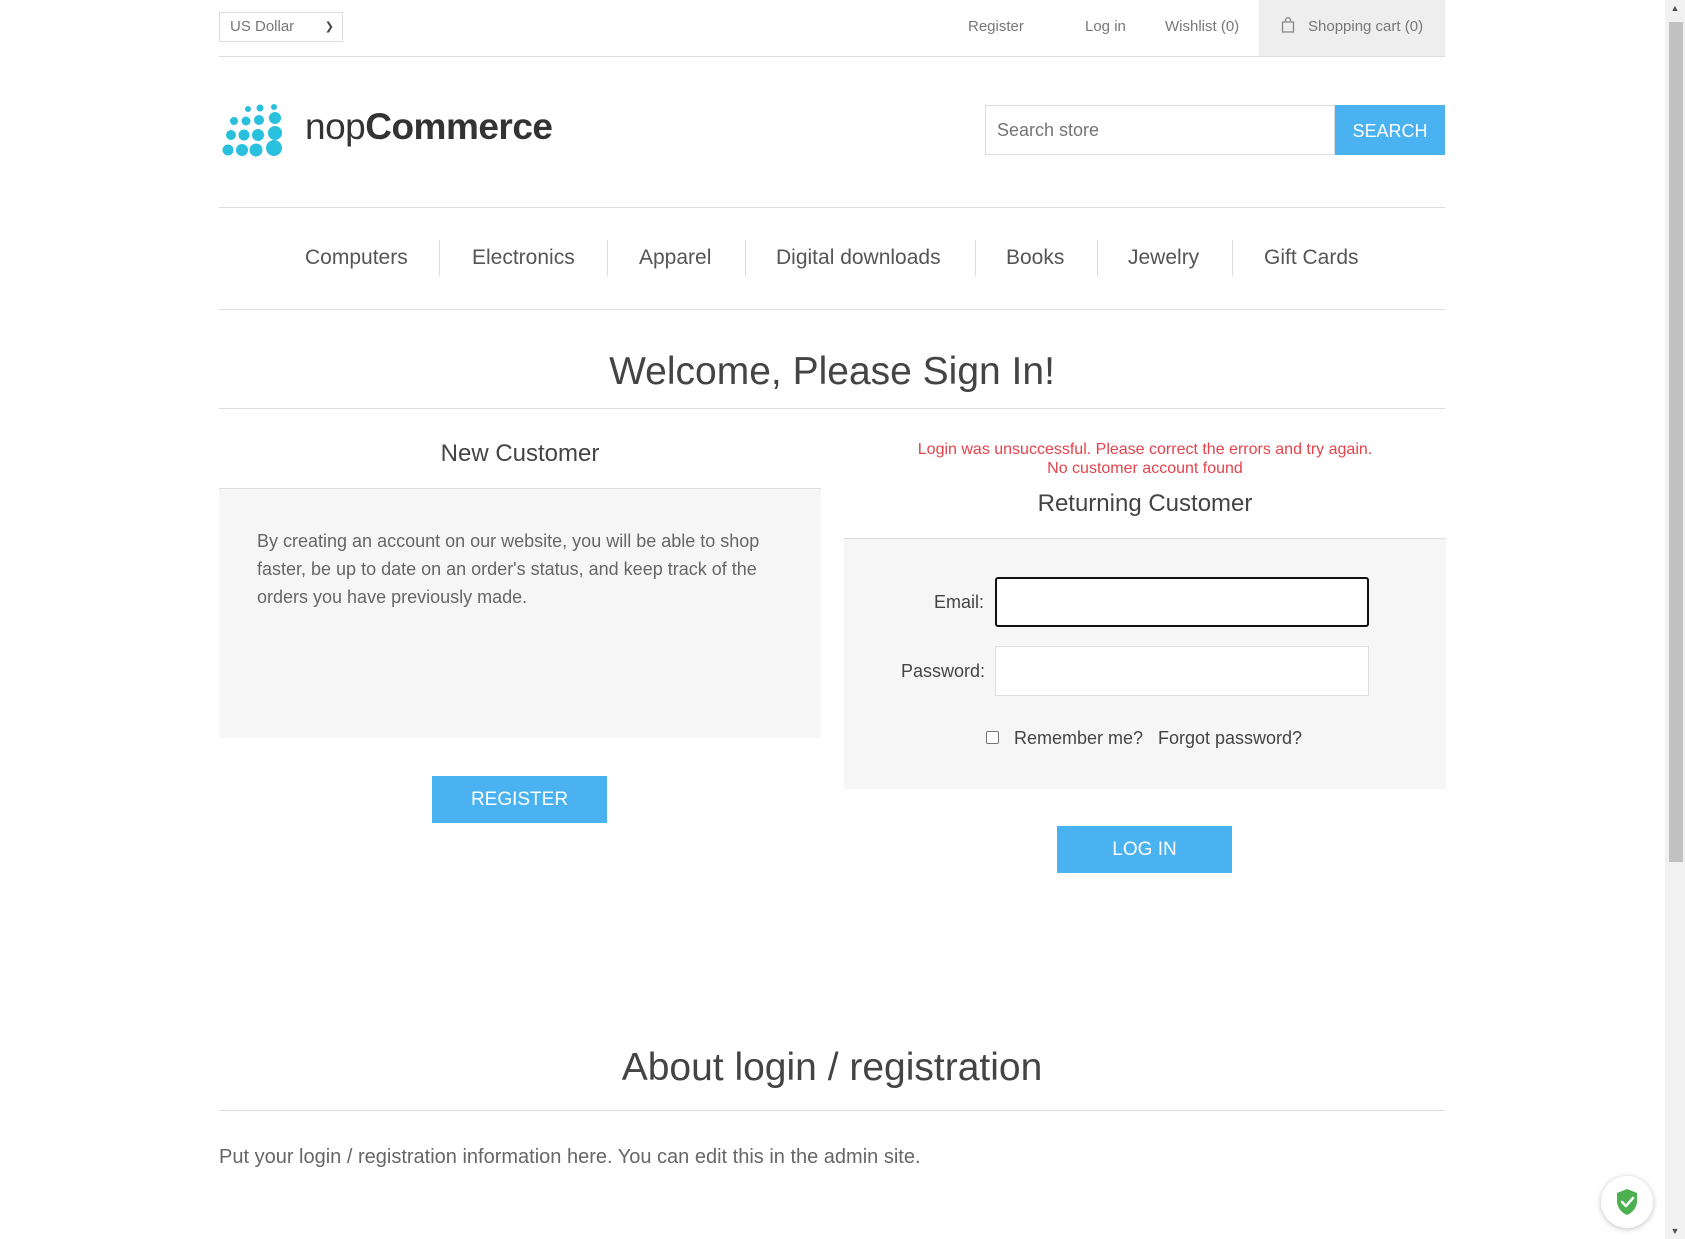 The image size is (1685, 1239). Describe the element at coordinates (262, 26) in the screenshot. I see `currency-value: US Dollar` at that location.